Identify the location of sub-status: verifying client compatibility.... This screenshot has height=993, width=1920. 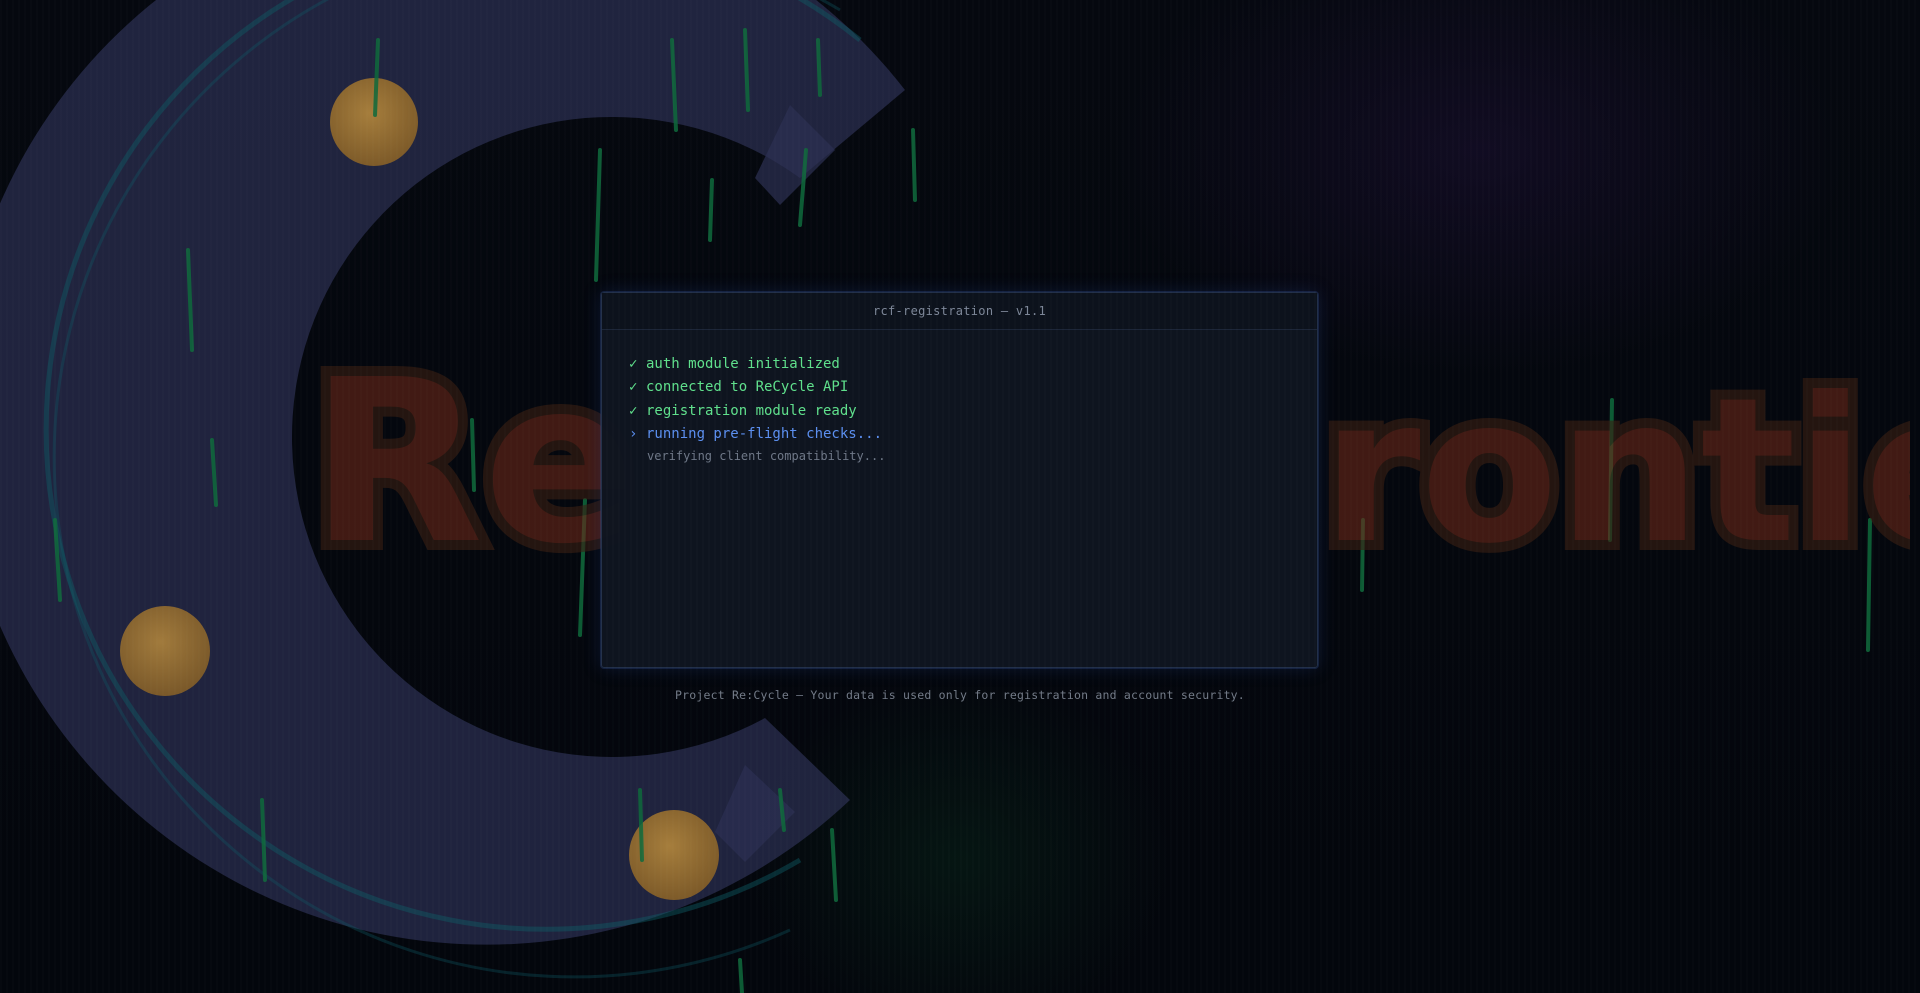
(766, 456).